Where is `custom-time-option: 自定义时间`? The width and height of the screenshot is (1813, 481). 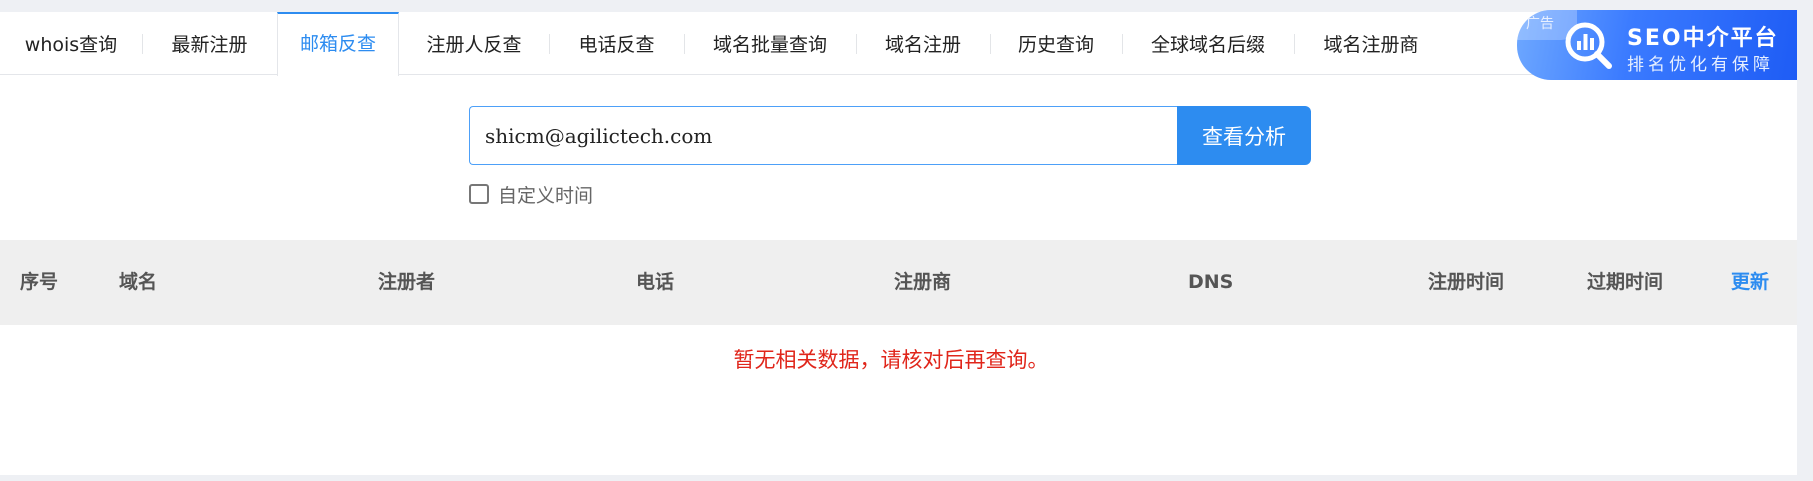
custom-time-option: 自定义时间 is located at coordinates (531, 194).